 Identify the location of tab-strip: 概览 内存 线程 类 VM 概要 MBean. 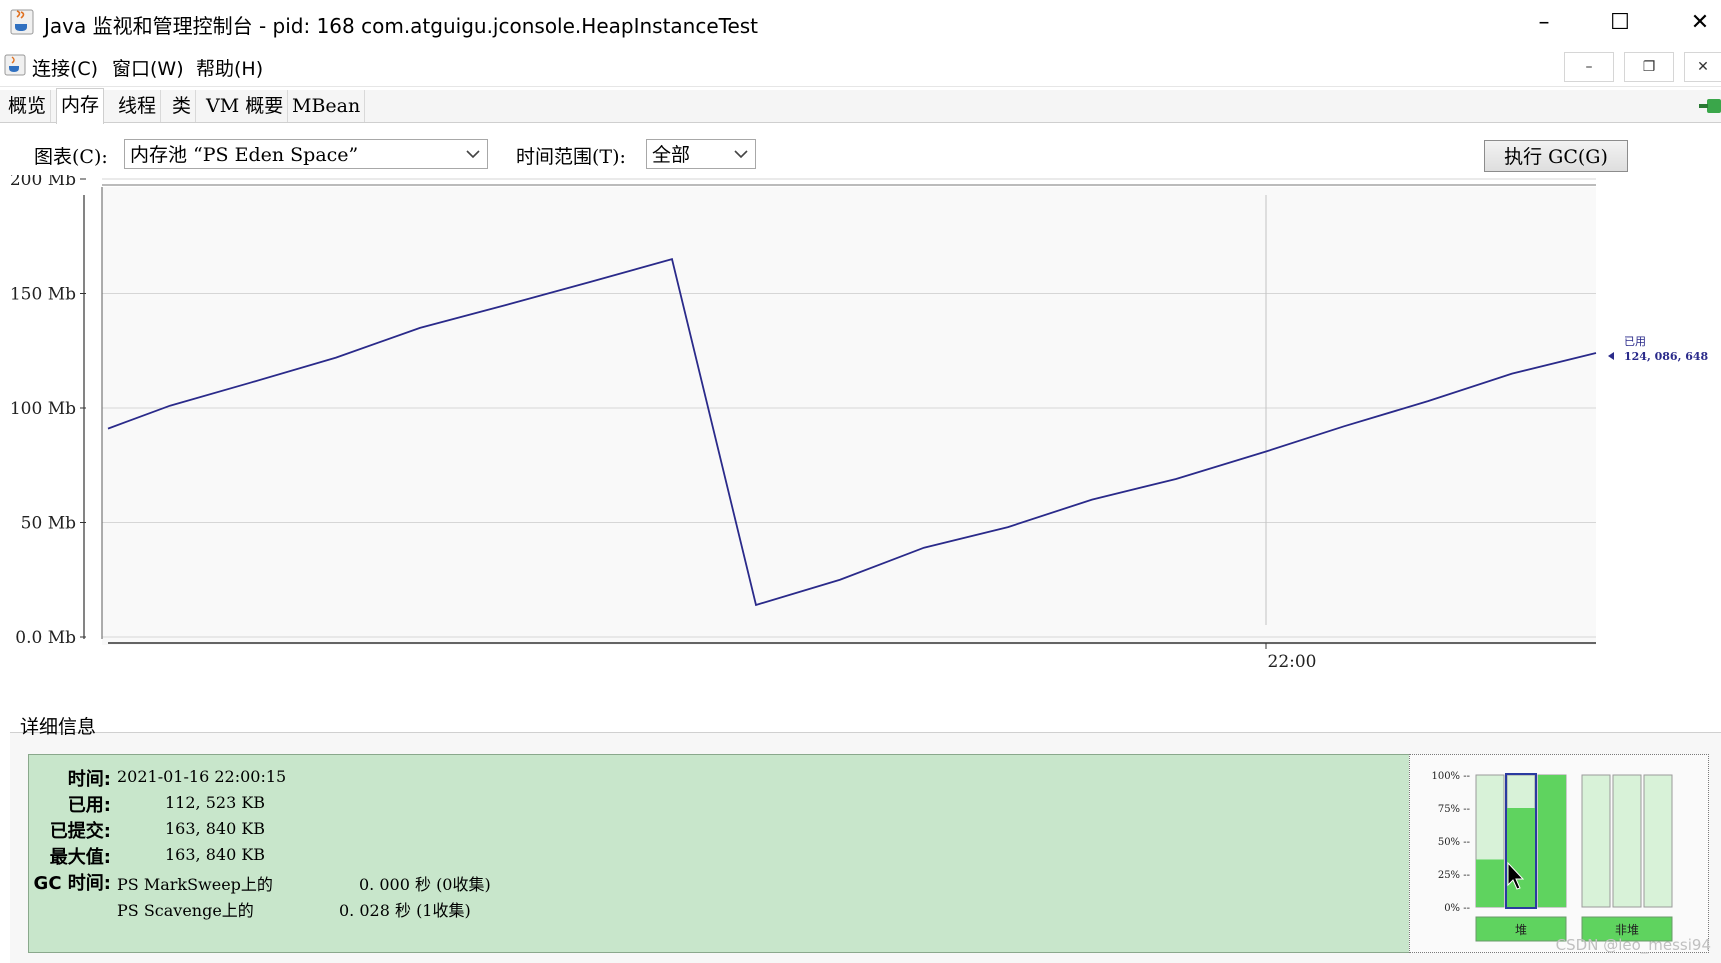
(860, 106).